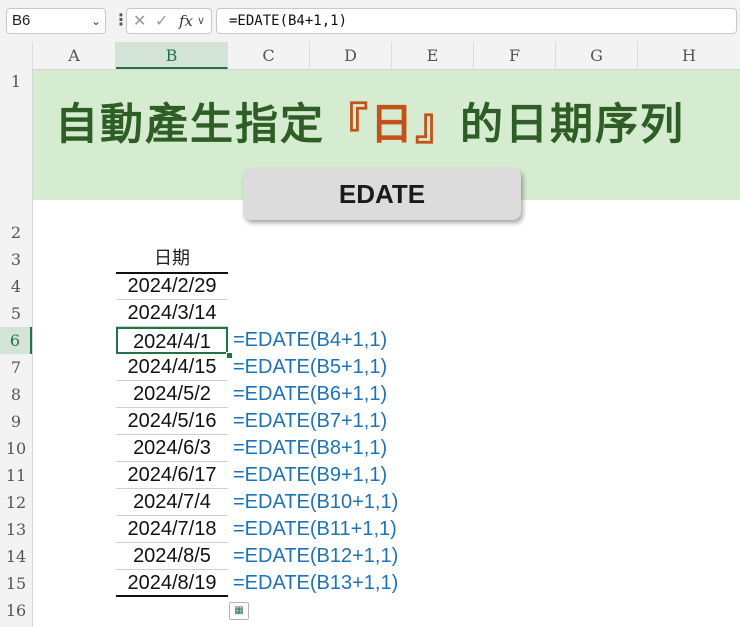  What do you see at coordinates (16, 367) in the screenshot?
I see `row-header-7: 7` at bounding box center [16, 367].